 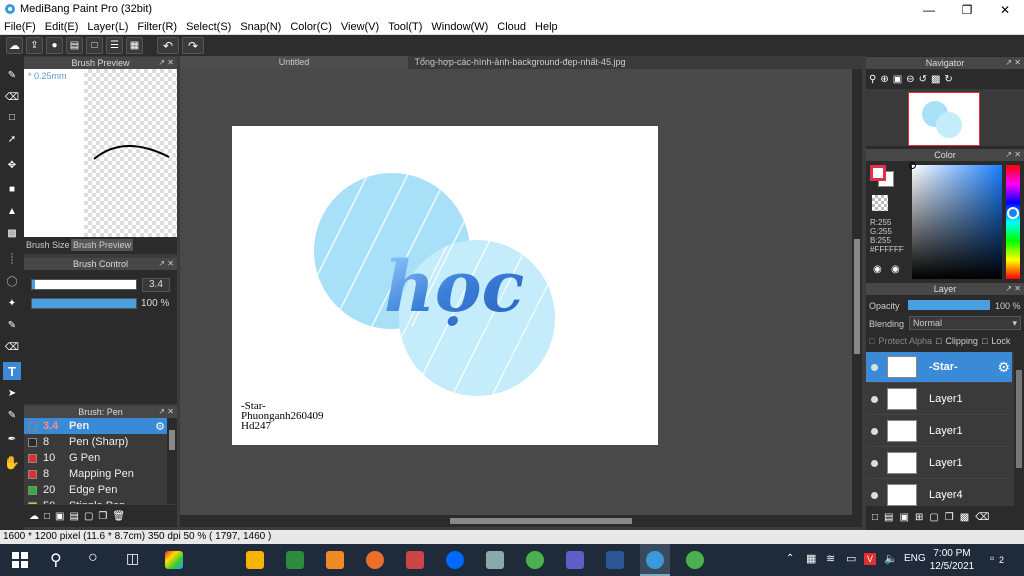 What do you see at coordinates (12, 189) in the screenshot?
I see `fill-rect-tool: ■` at bounding box center [12, 189].